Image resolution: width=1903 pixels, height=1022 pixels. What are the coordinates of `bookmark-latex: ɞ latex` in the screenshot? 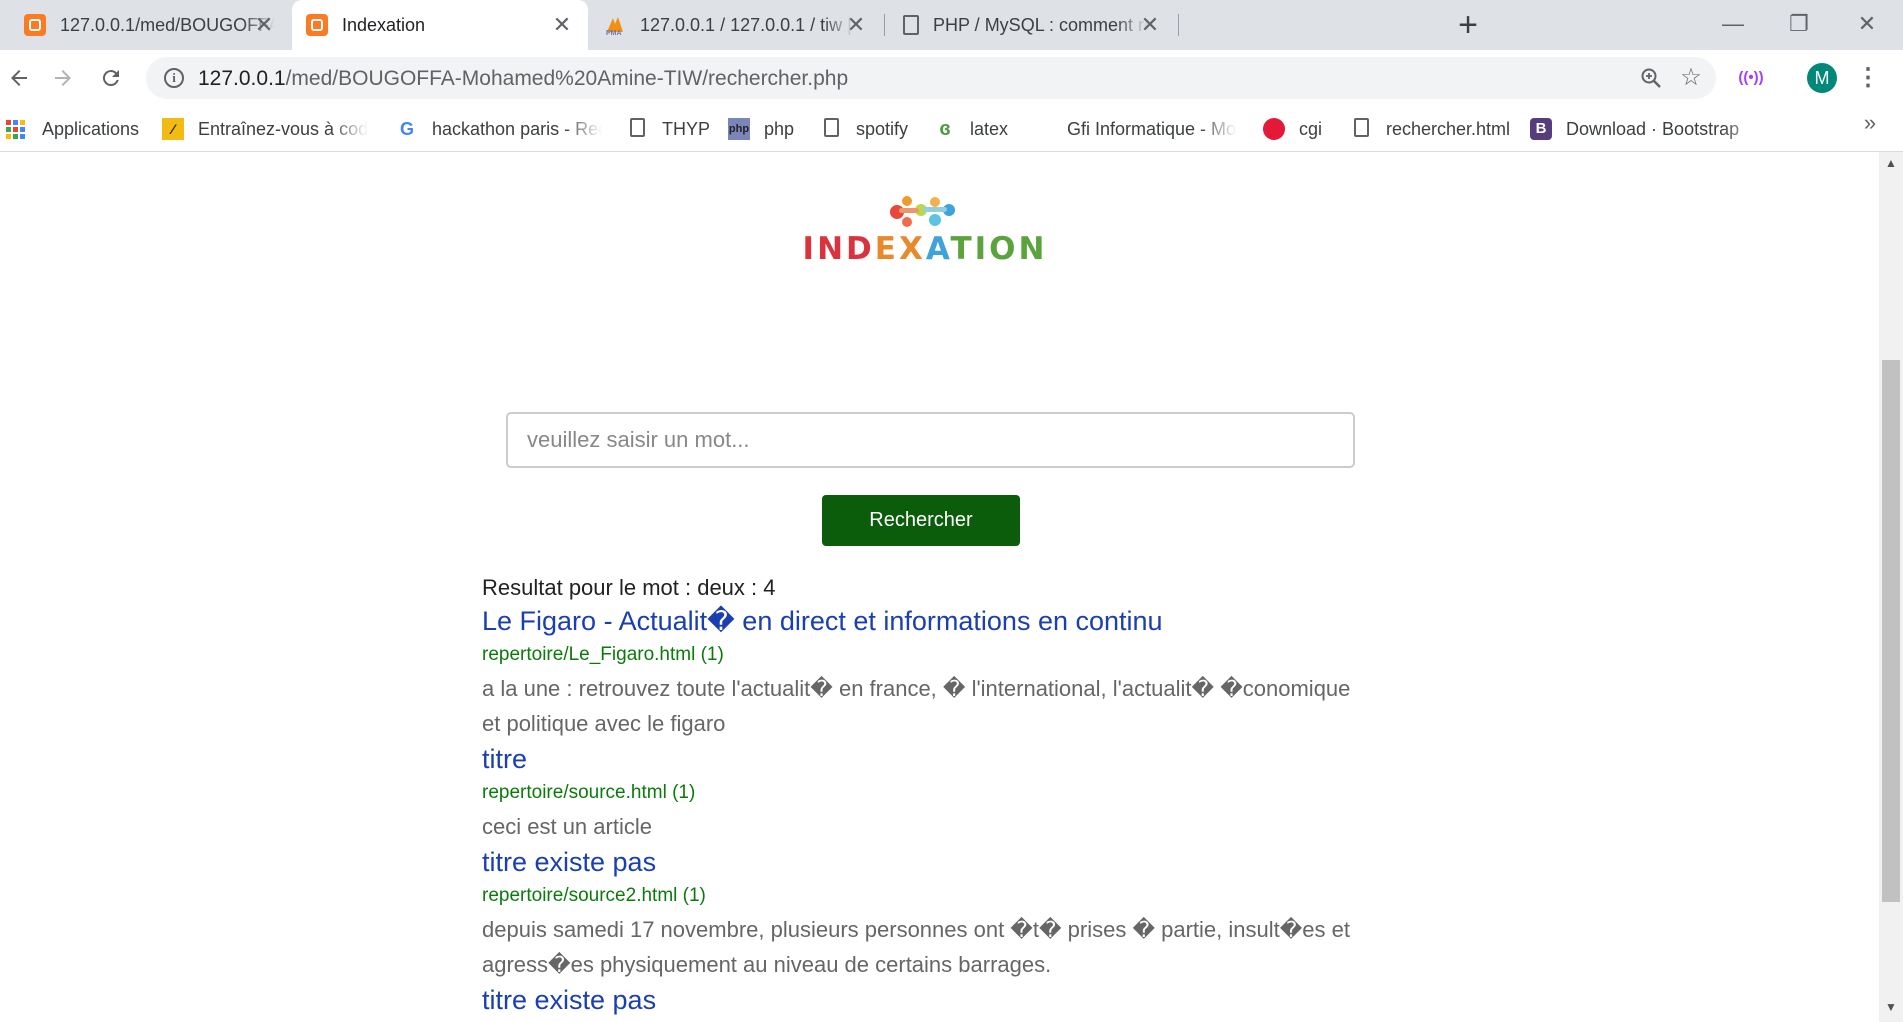 It's located at (971, 129).